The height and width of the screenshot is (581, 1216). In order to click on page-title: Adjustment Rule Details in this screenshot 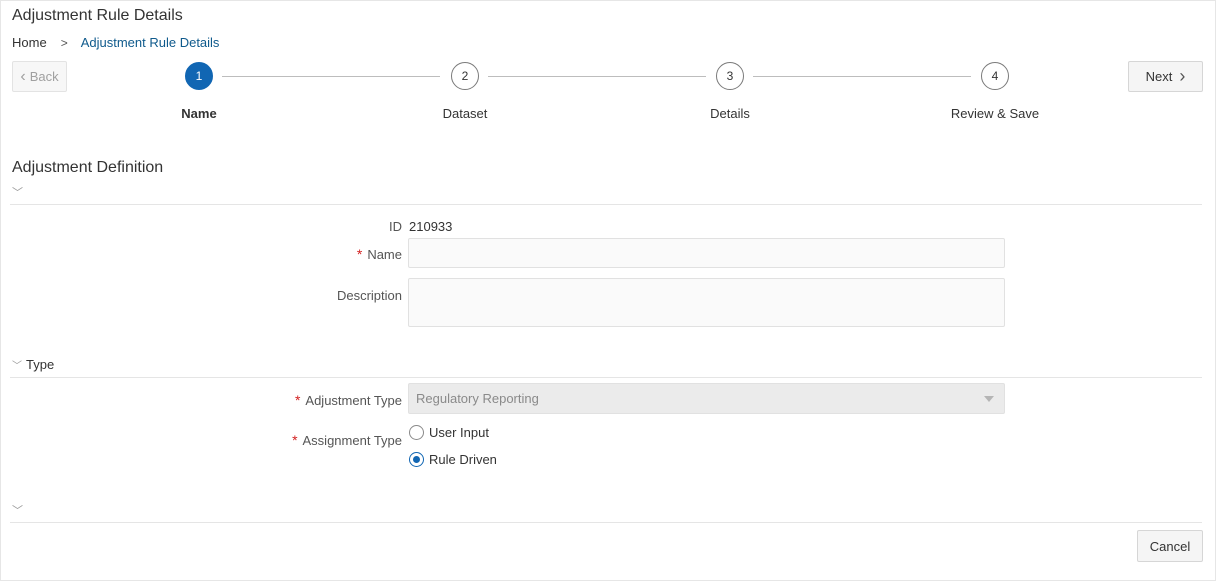, I will do `click(97, 15)`.